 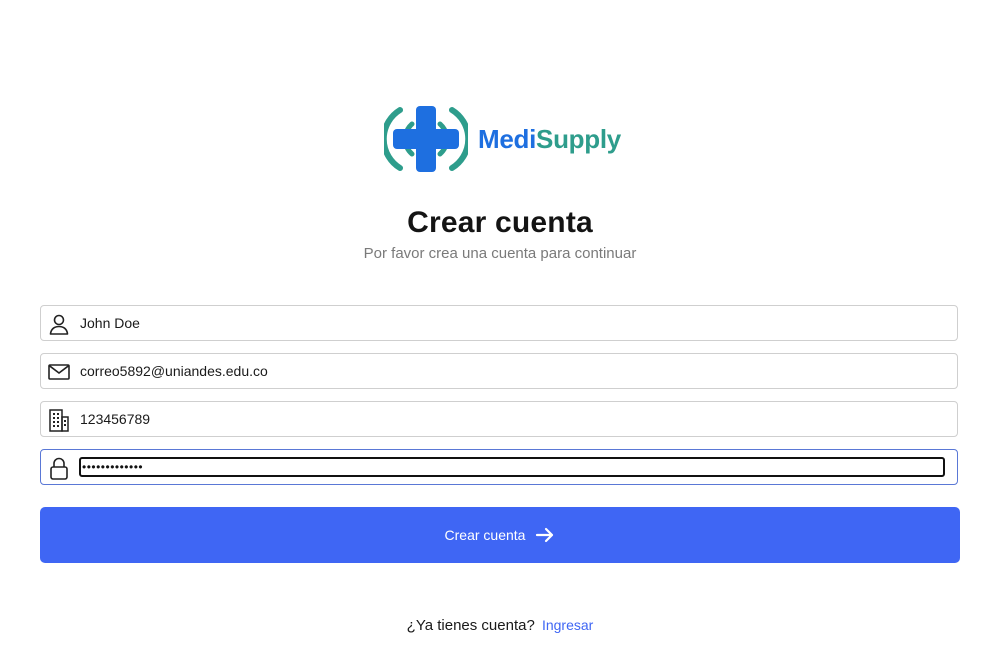 What do you see at coordinates (470, 625) in the screenshot?
I see `login-prompt-text: ¿Ya tienes cuenta?` at bounding box center [470, 625].